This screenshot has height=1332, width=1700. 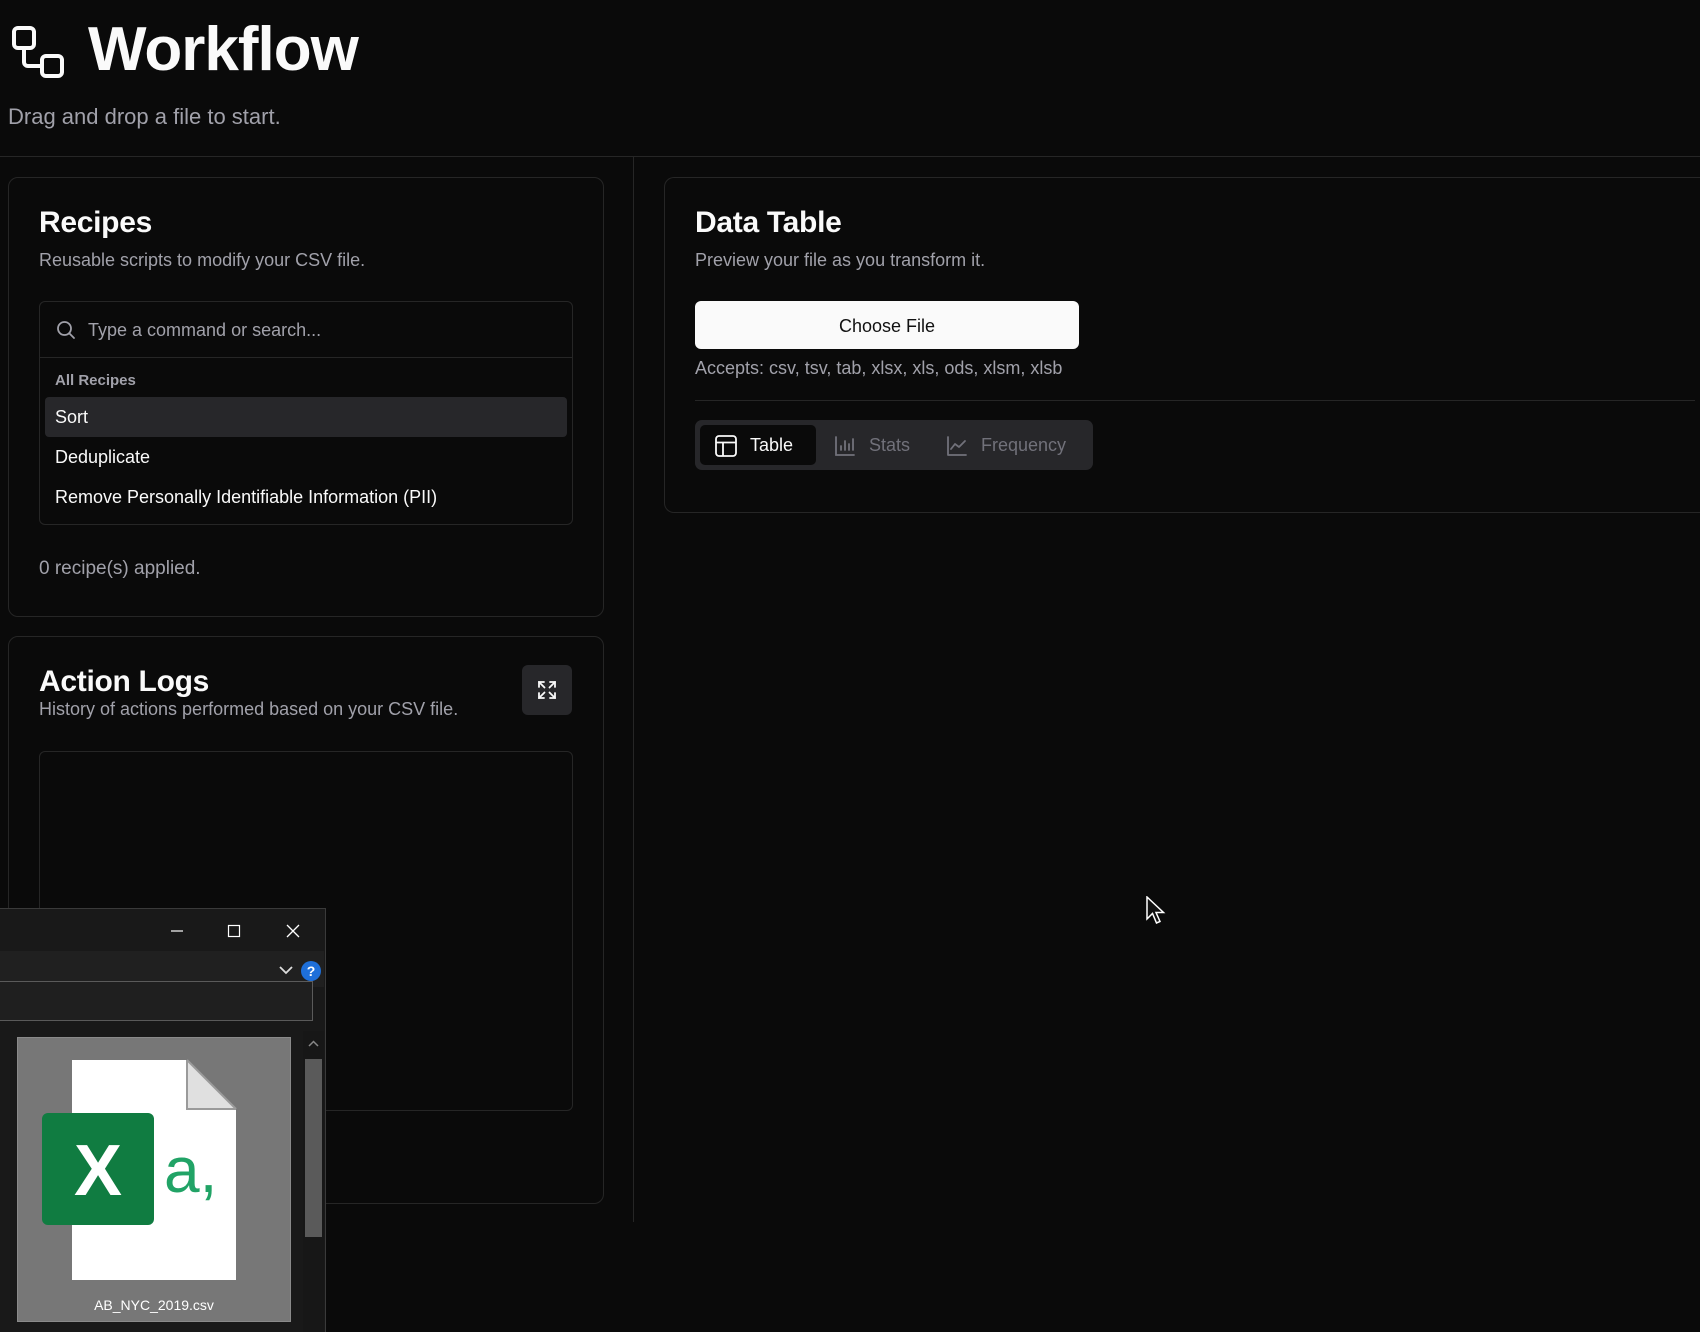 What do you see at coordinates (840, 260) in the screenshot?
I see `data-table-description: Preview your file as you transform it.` at bounding box center [840, 260].